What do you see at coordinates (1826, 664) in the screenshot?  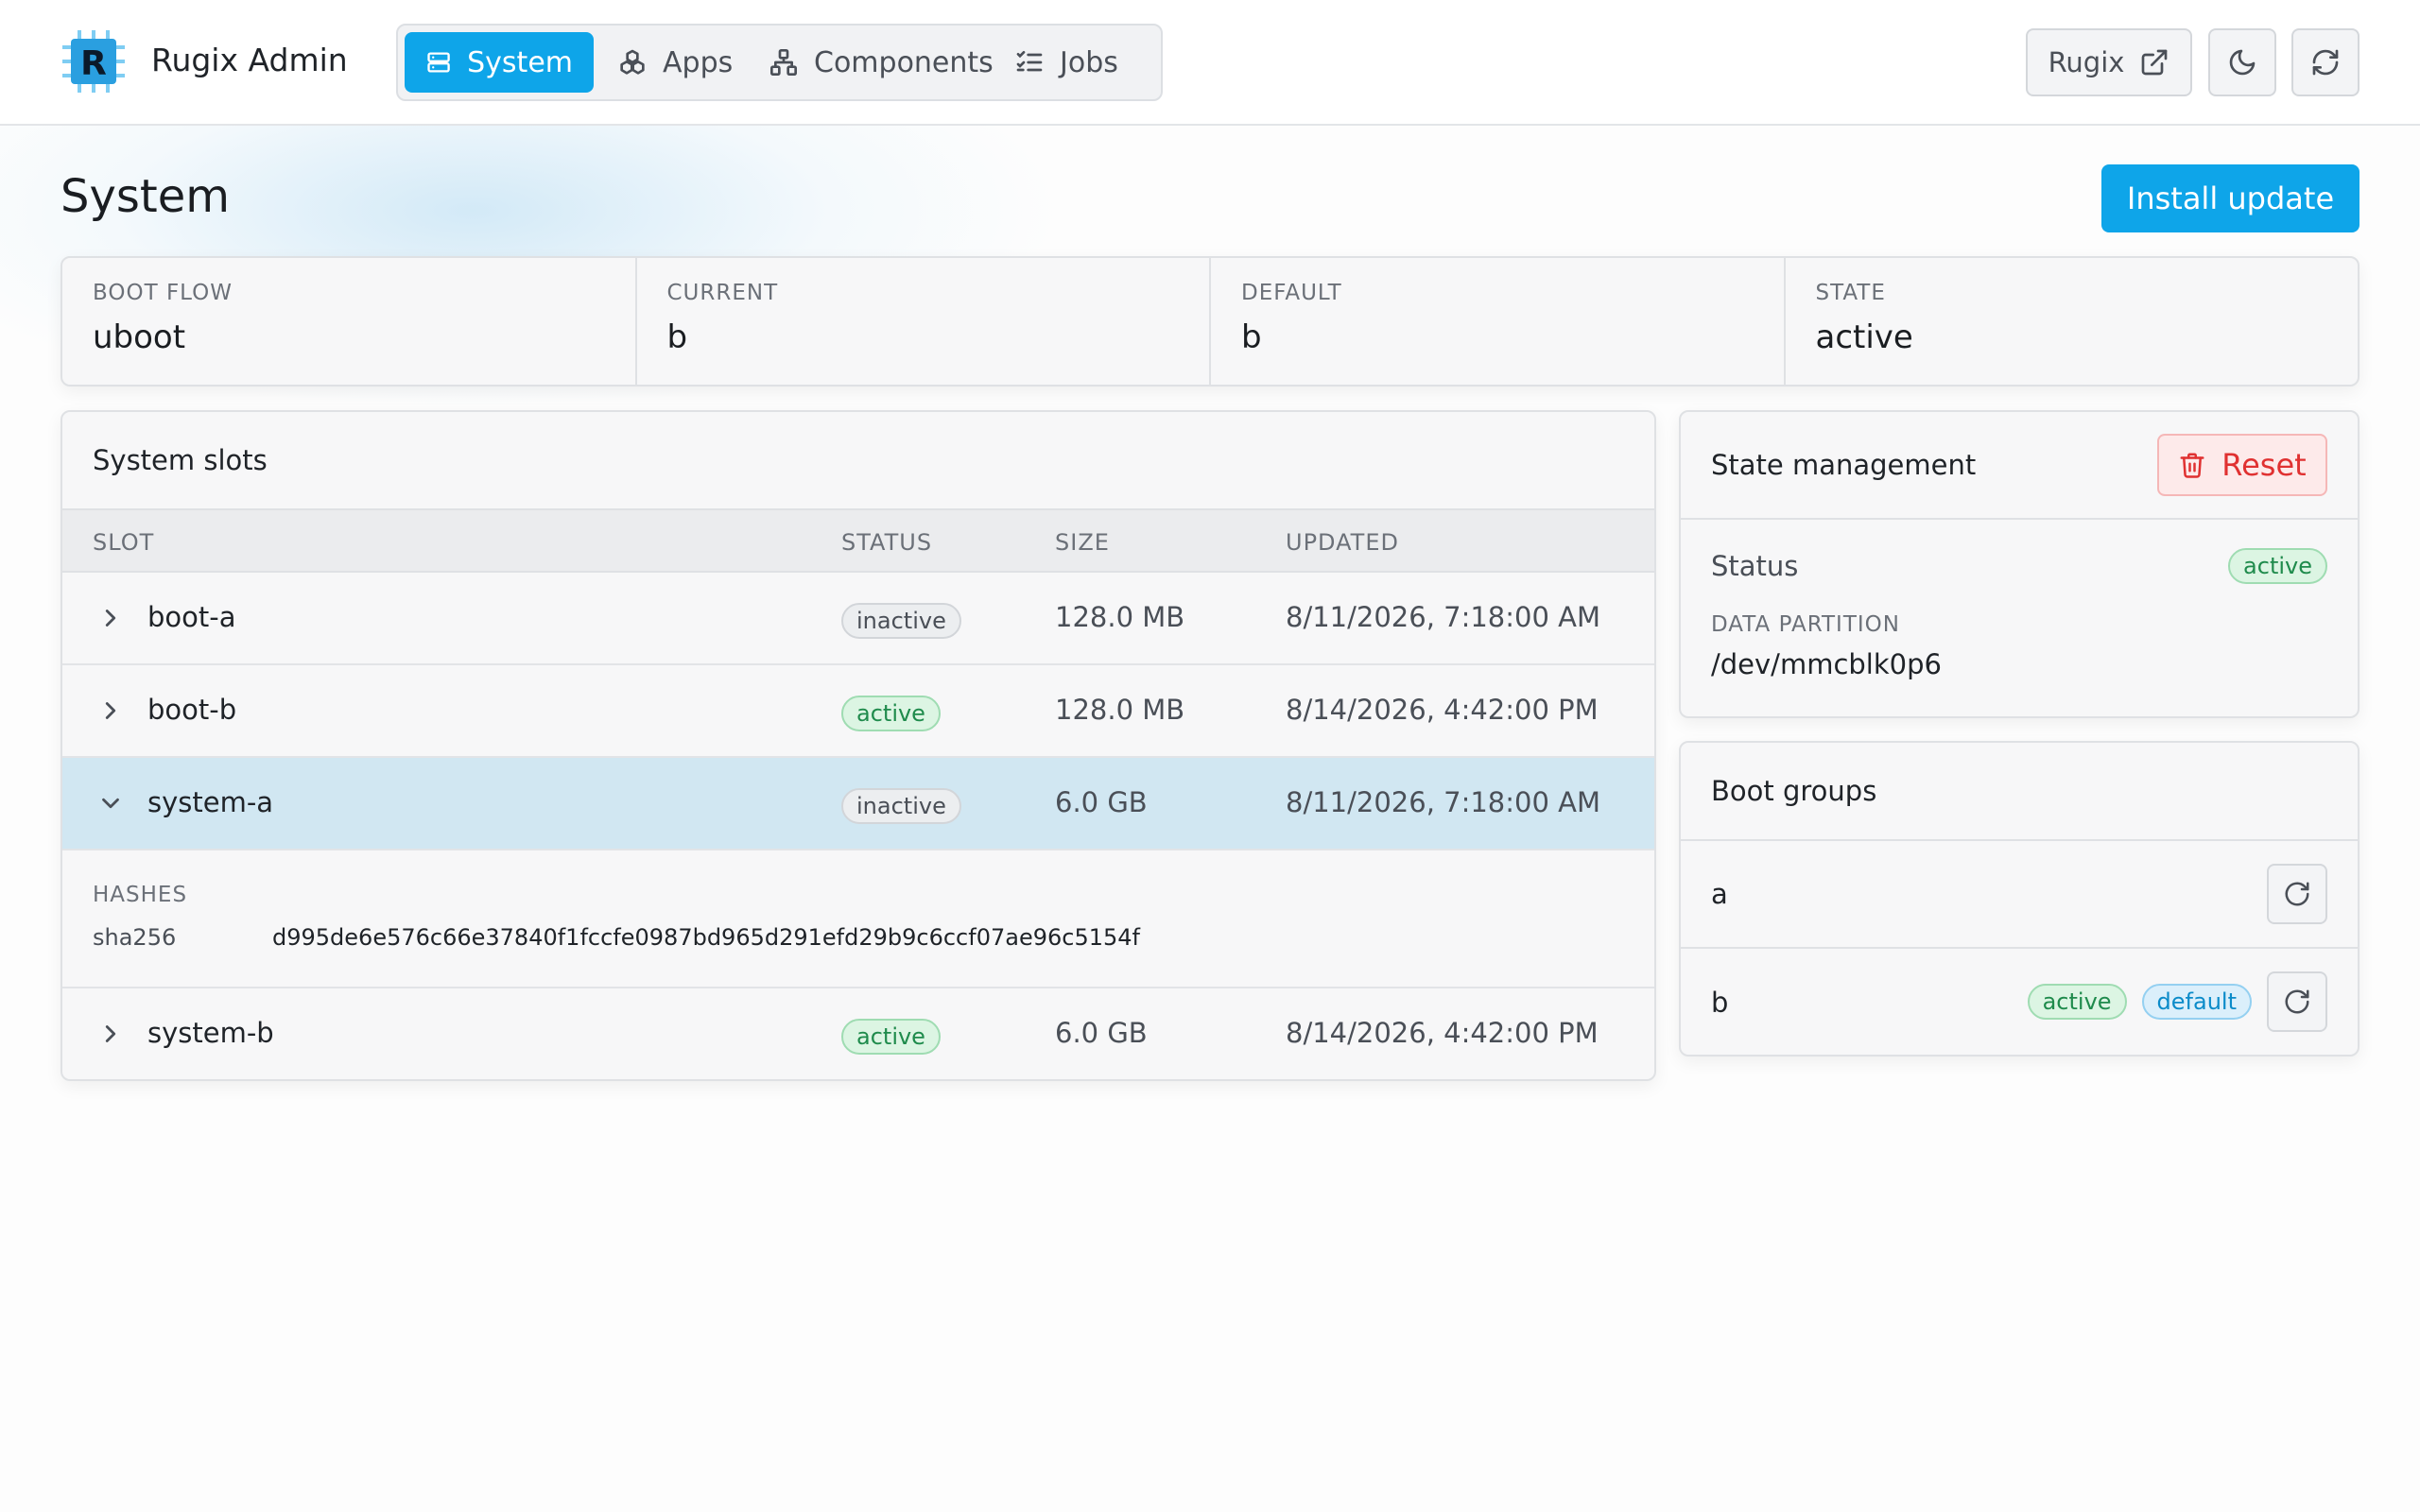 I see `data-partition-value: /dev/mmcblk0p6` at bounding box center [1826, 664].